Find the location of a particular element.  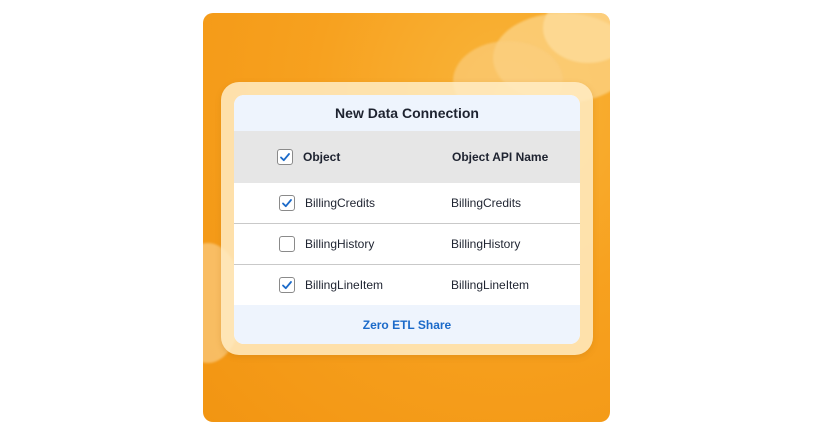

object-name-cell: BillingLineItem is located at coordinates (344, 285).